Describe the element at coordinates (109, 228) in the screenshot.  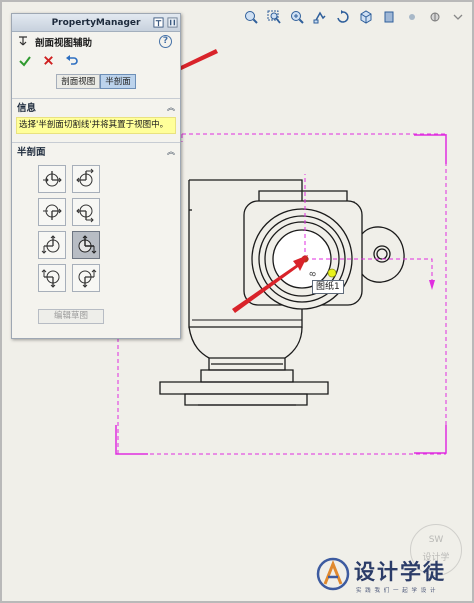
I see `half-section-option-grid` at that location.